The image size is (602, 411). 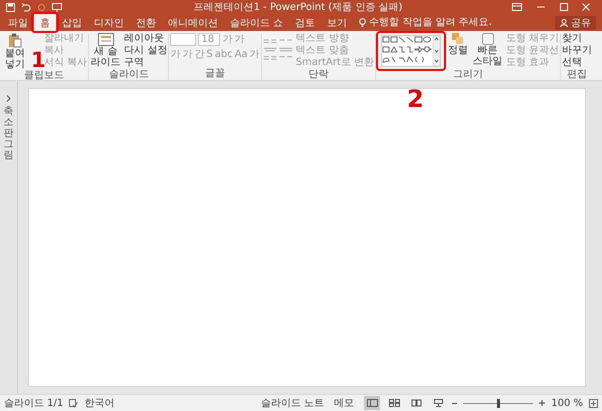 What do you see at coordinates (34, 403) in the screenshot?
I see `slide-counter: 슬라이드 1/1` at bounding box center [34, 403].